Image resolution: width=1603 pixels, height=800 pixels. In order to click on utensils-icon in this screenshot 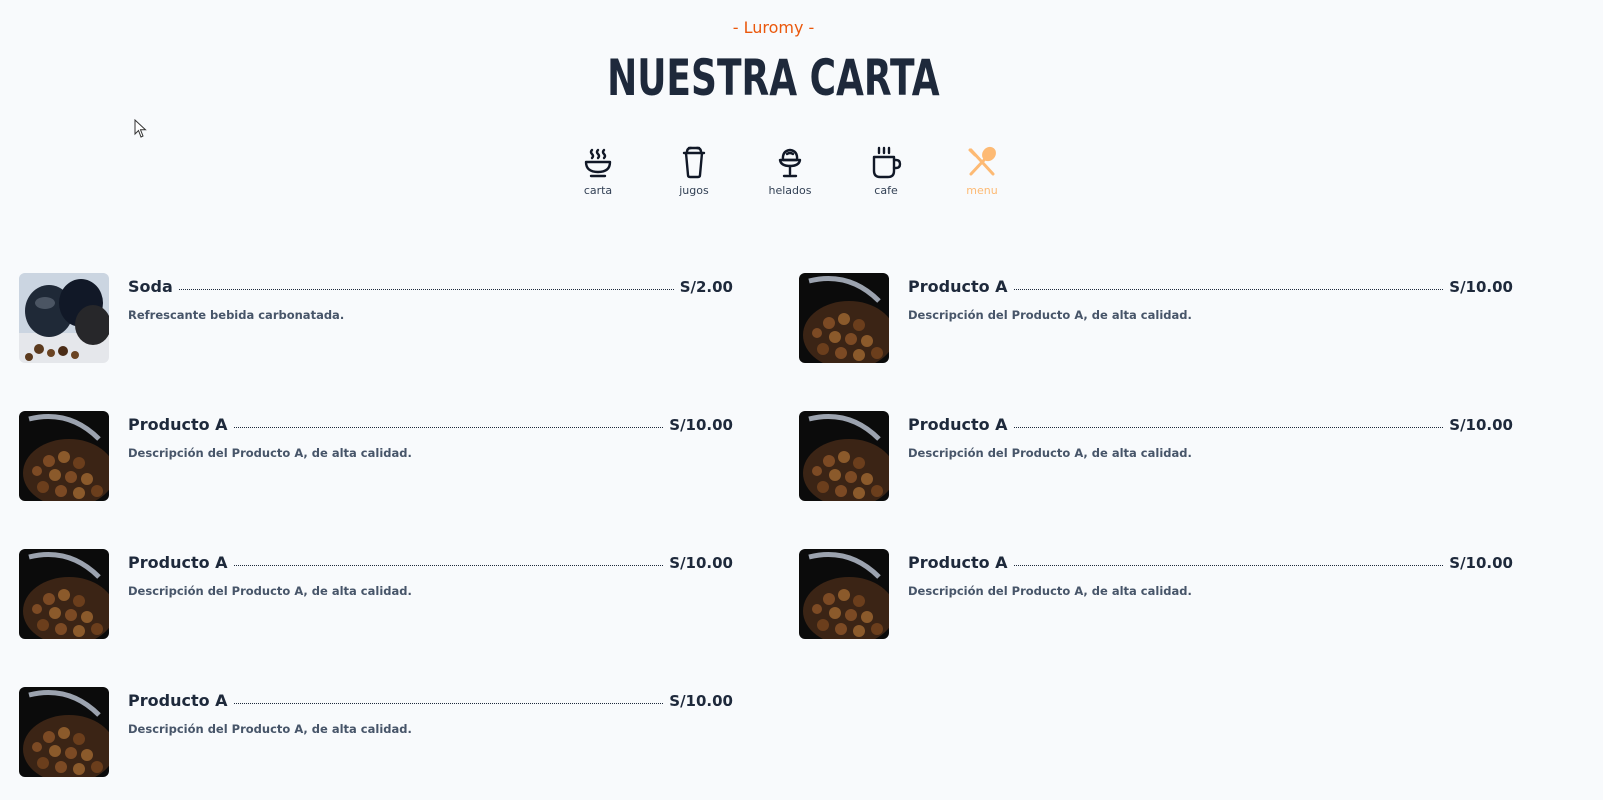, I will do `click(982, 161)`.